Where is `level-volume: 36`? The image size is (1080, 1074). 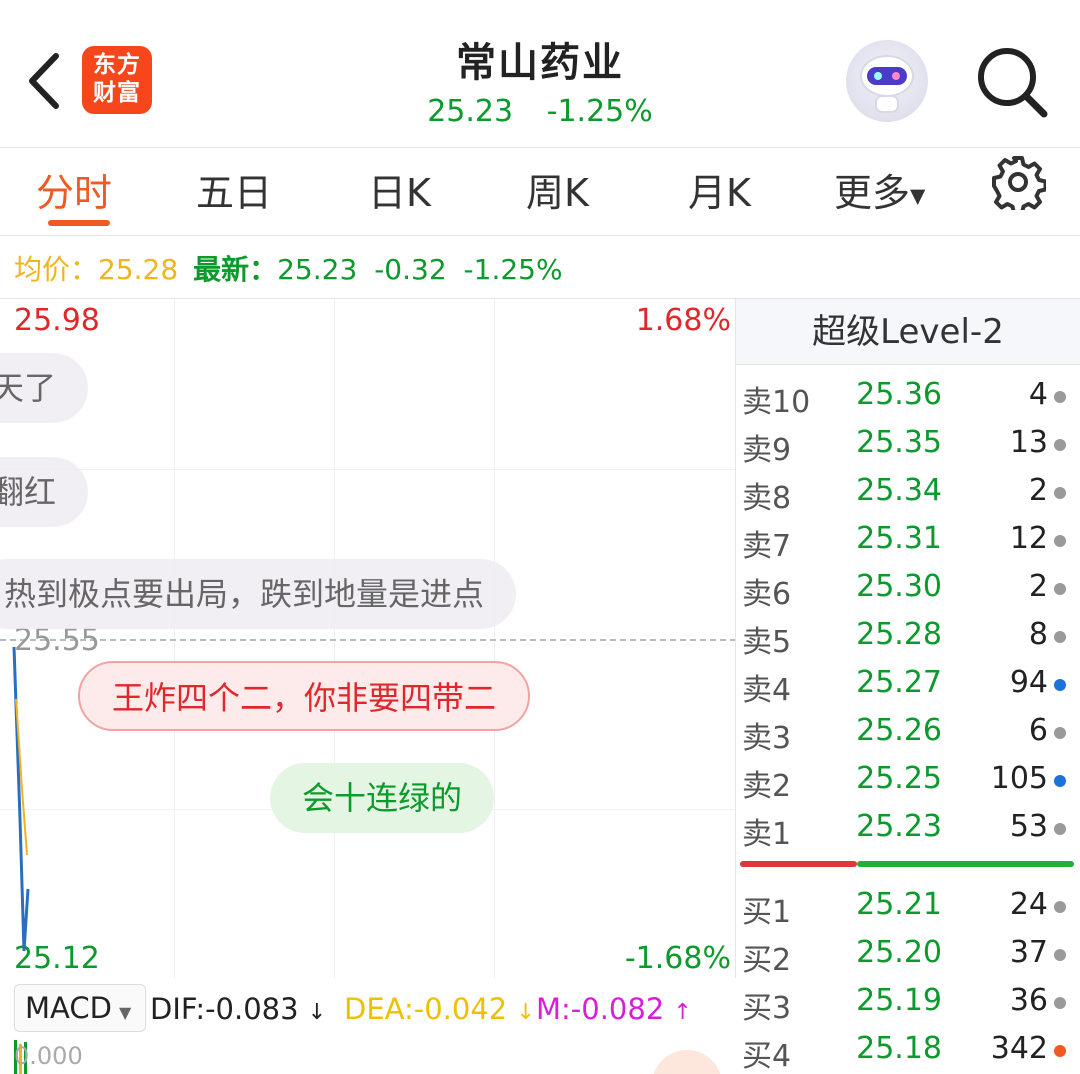 level-volume: 36 is located at coordinates (1028, 1000).